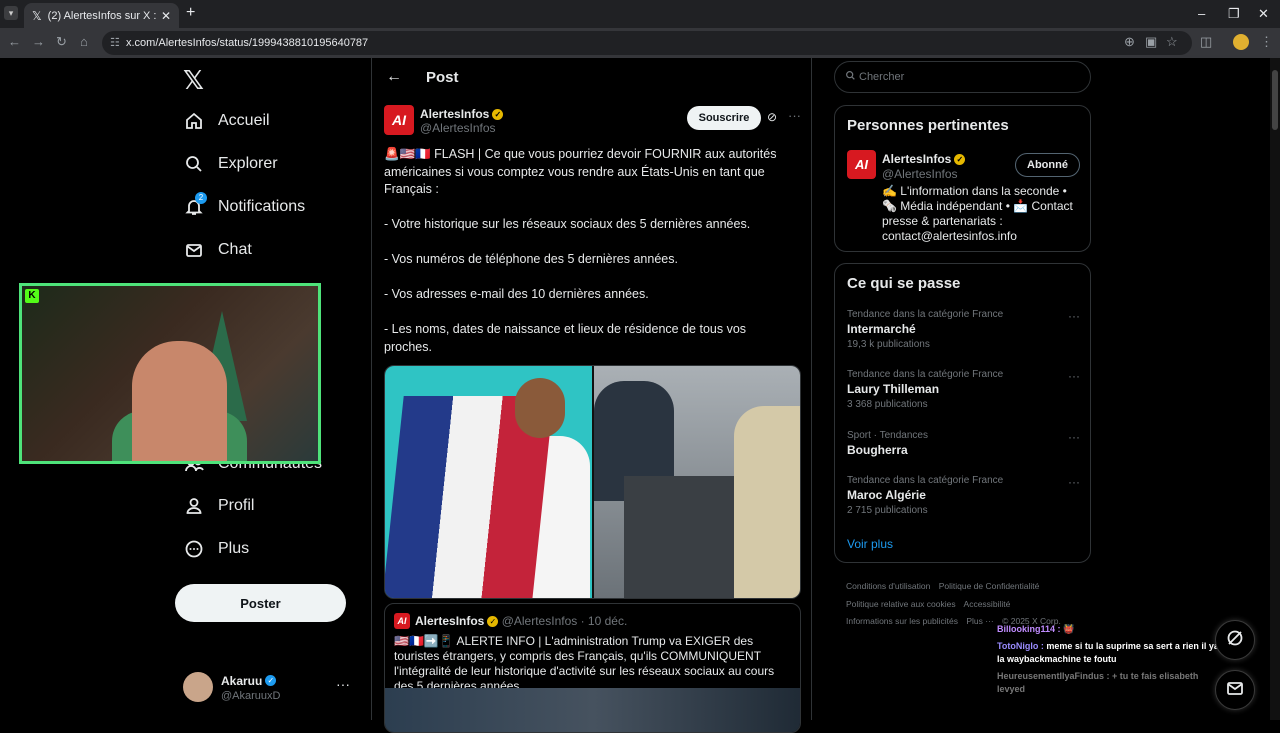 Image resolution: width=1280 pixels, height=733 pixels. Describe the element at coordinates (963, 443) in the screenshot. I see `trend-item: Sport · Tendances Bougherra ···` at that location.